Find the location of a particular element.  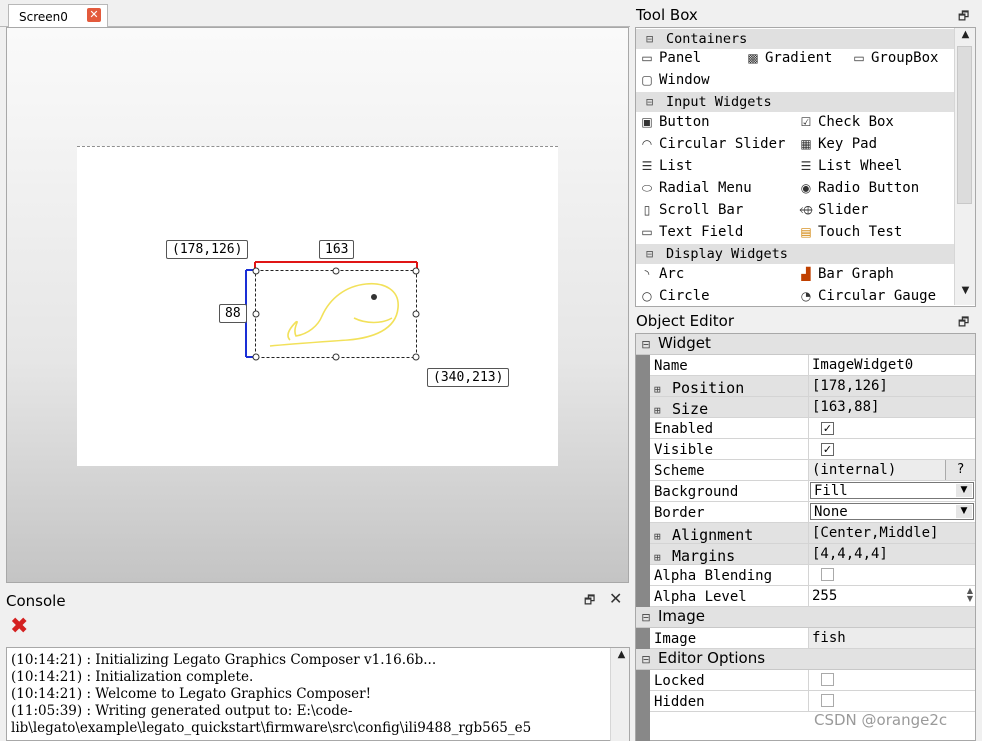

prop-margins: ⊞ Margins [4,4,4,4] is located at coordinates (812, 554).